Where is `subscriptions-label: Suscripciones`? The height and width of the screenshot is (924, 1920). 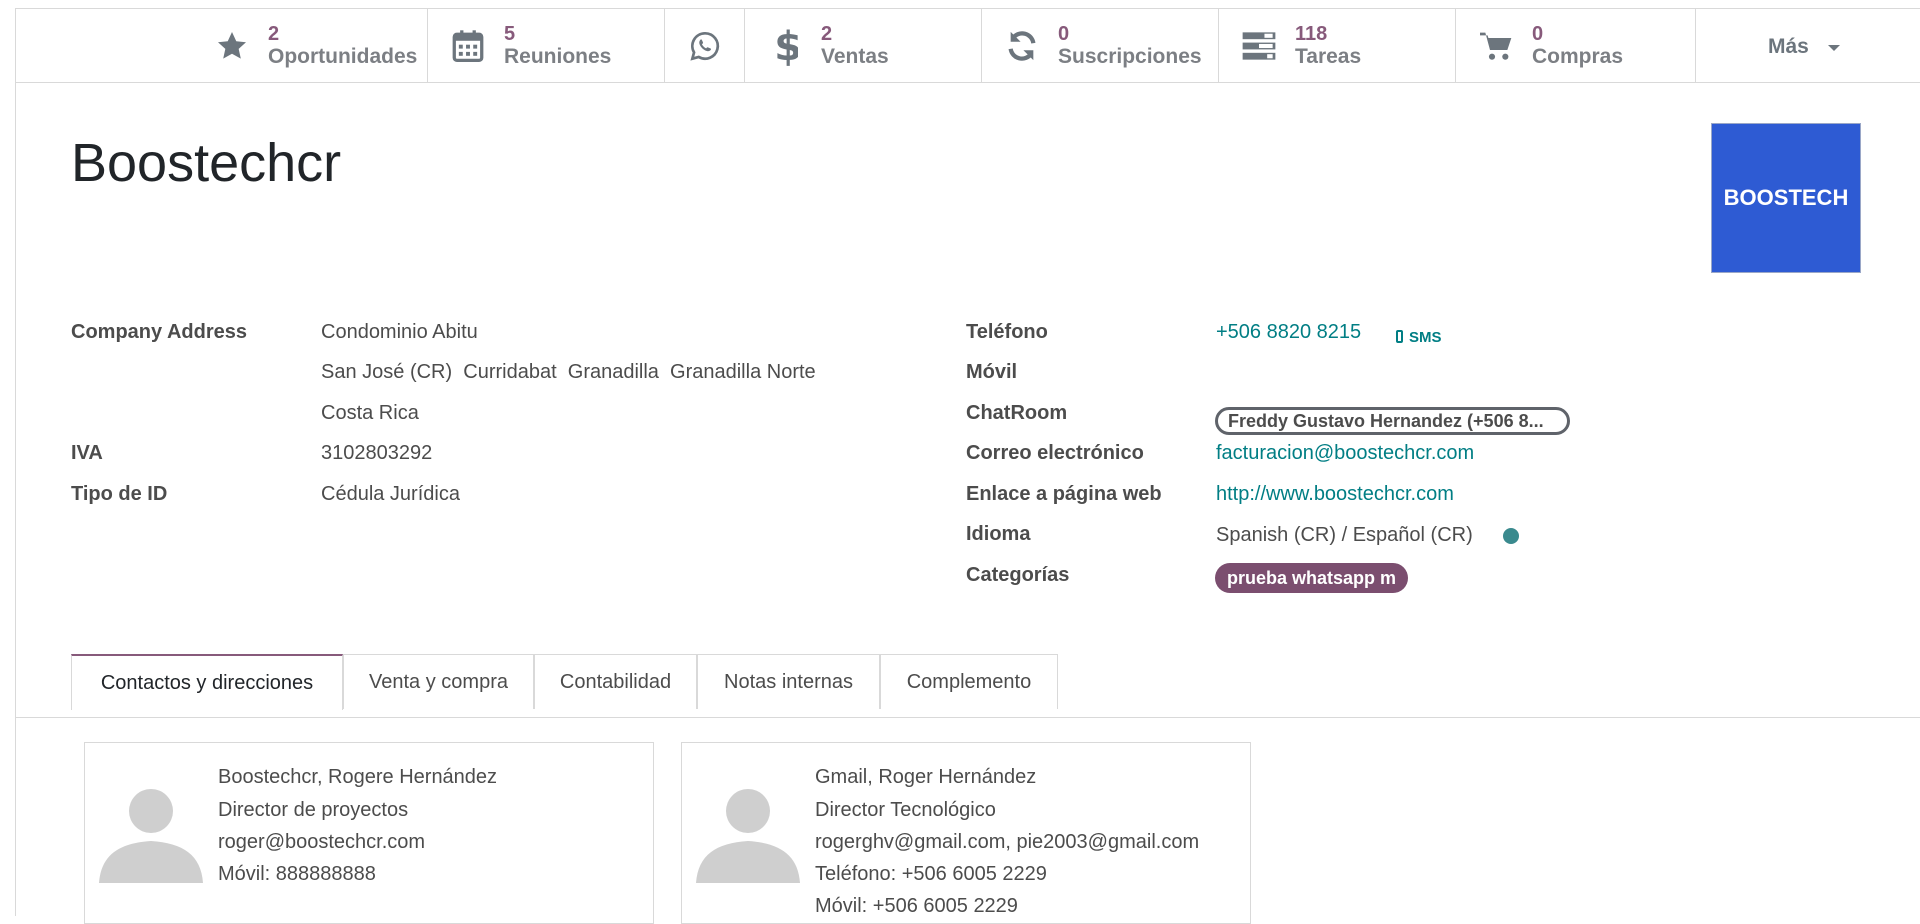
subscriptions-label: Suscripciones is located at coordinates (1130, 56).